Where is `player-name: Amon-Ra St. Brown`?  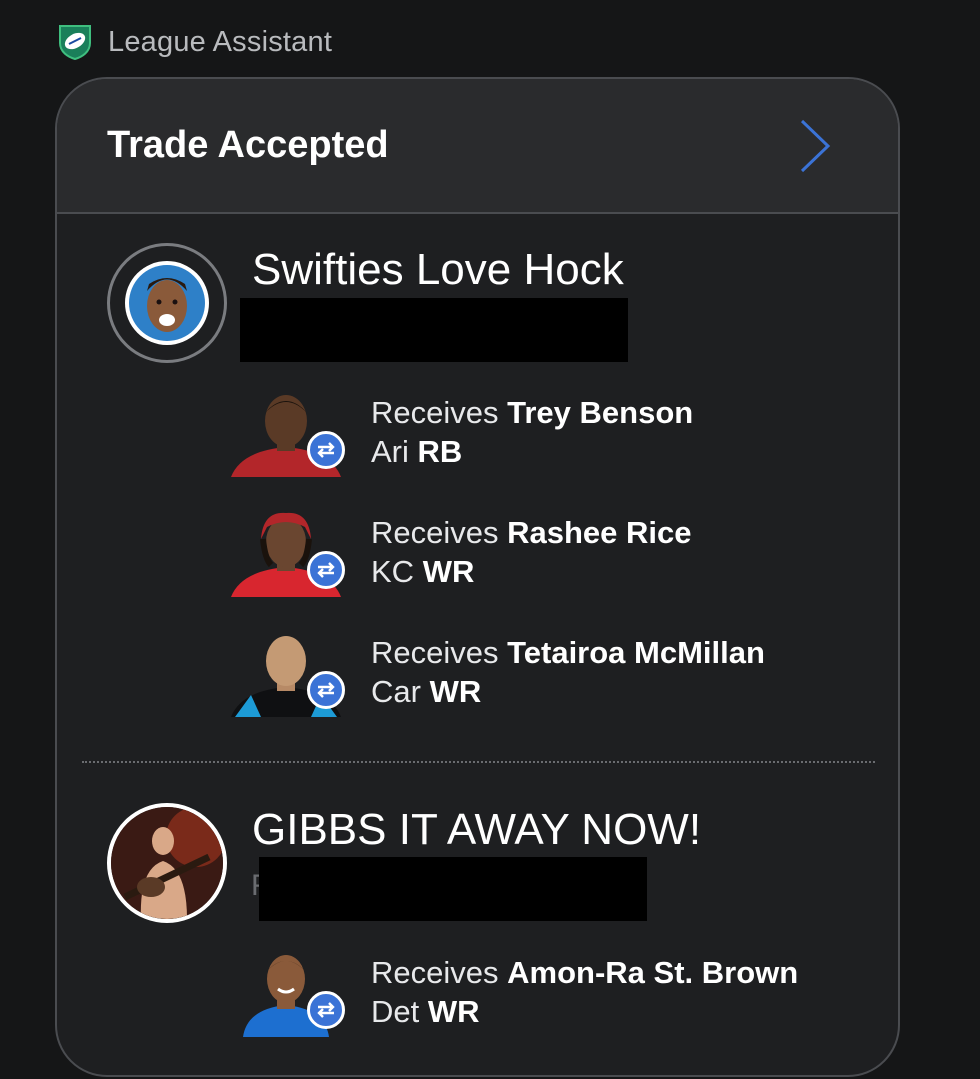
player-name: Amon-Ra St. Brown is located at coordinates (653, 972).